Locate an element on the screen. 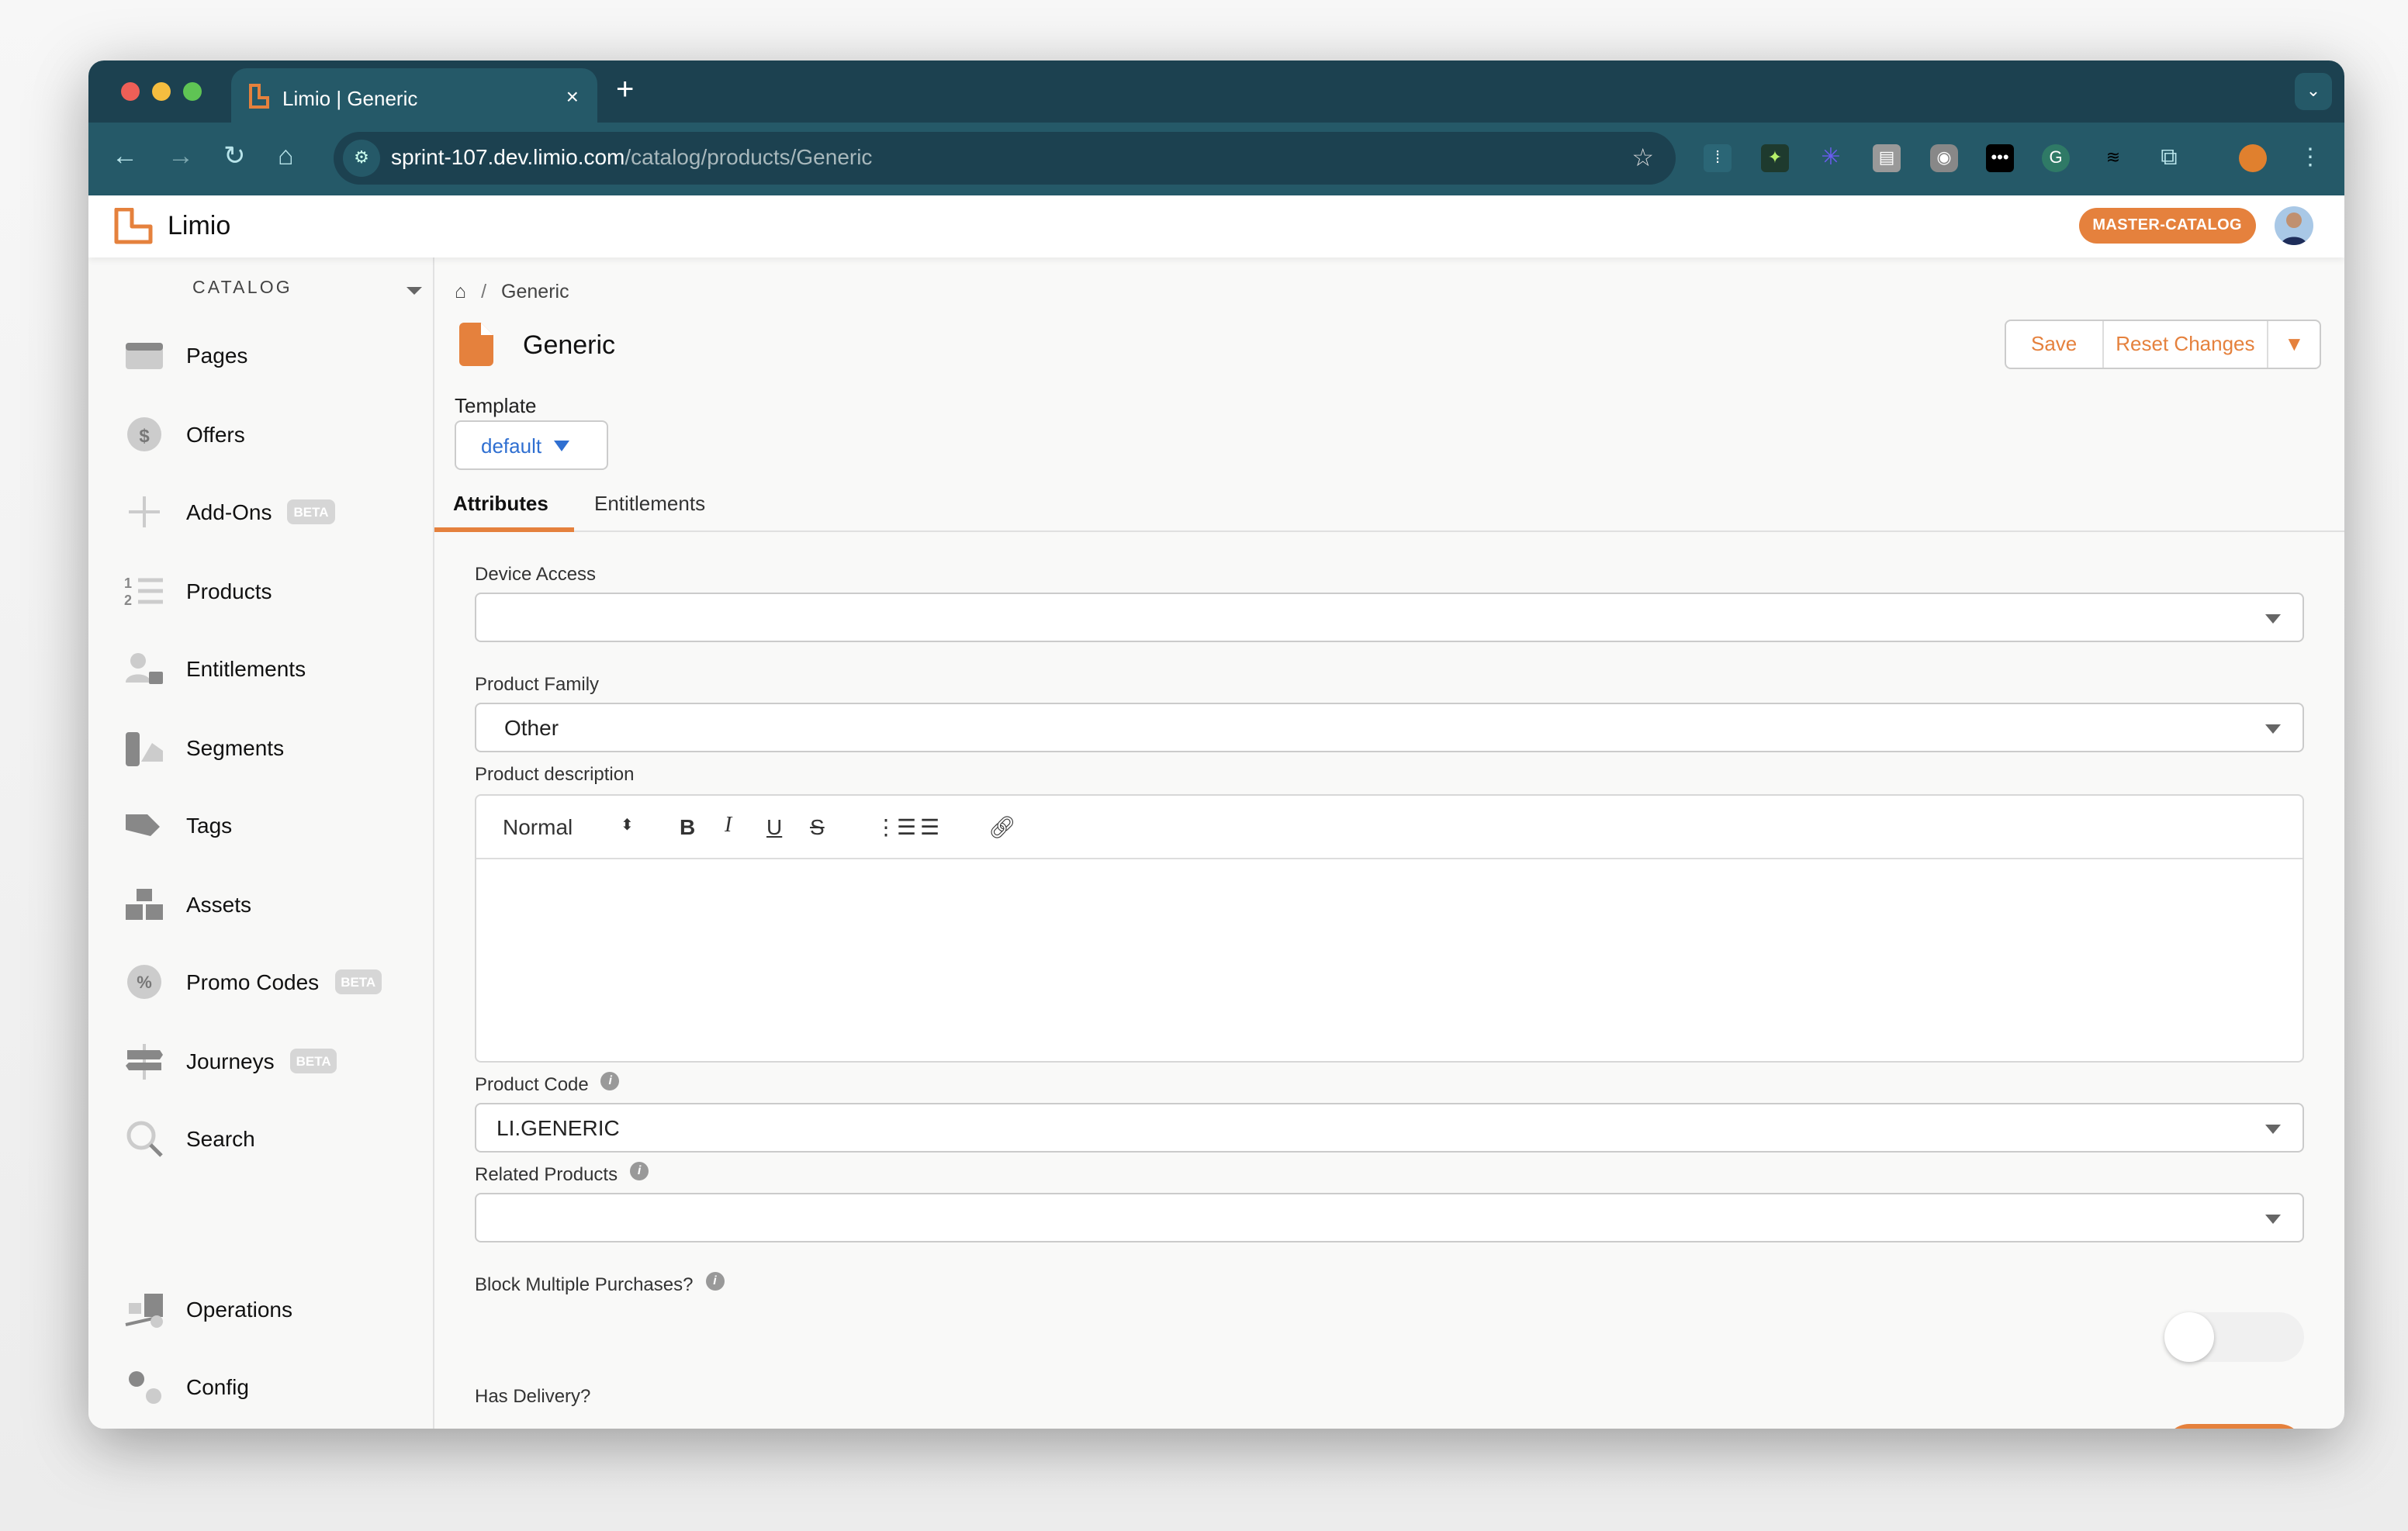 The image size is (2408, 1531). extension-icon: ••• is located at coordinates (2000, 158).